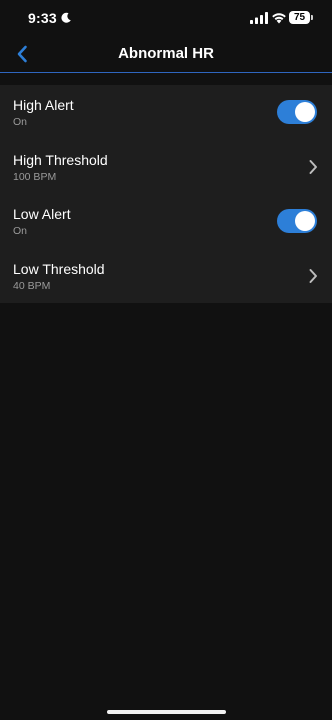 This screenshot has width=332, height=720. Describe the element at coordinates (20, 122) in the screenshot. I see `high-alert-value: On` at that location.